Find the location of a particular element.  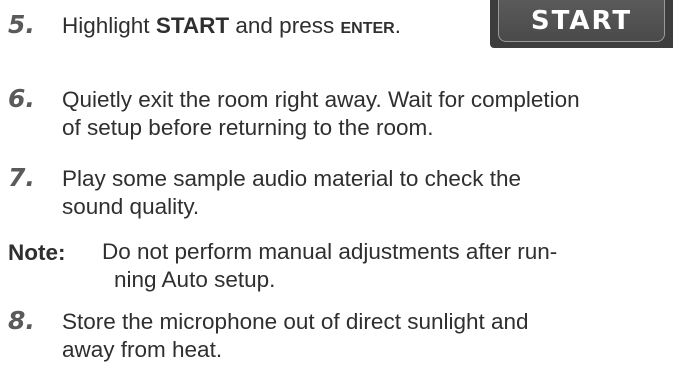

step-number: 5. is located at coordinates (21, 24).